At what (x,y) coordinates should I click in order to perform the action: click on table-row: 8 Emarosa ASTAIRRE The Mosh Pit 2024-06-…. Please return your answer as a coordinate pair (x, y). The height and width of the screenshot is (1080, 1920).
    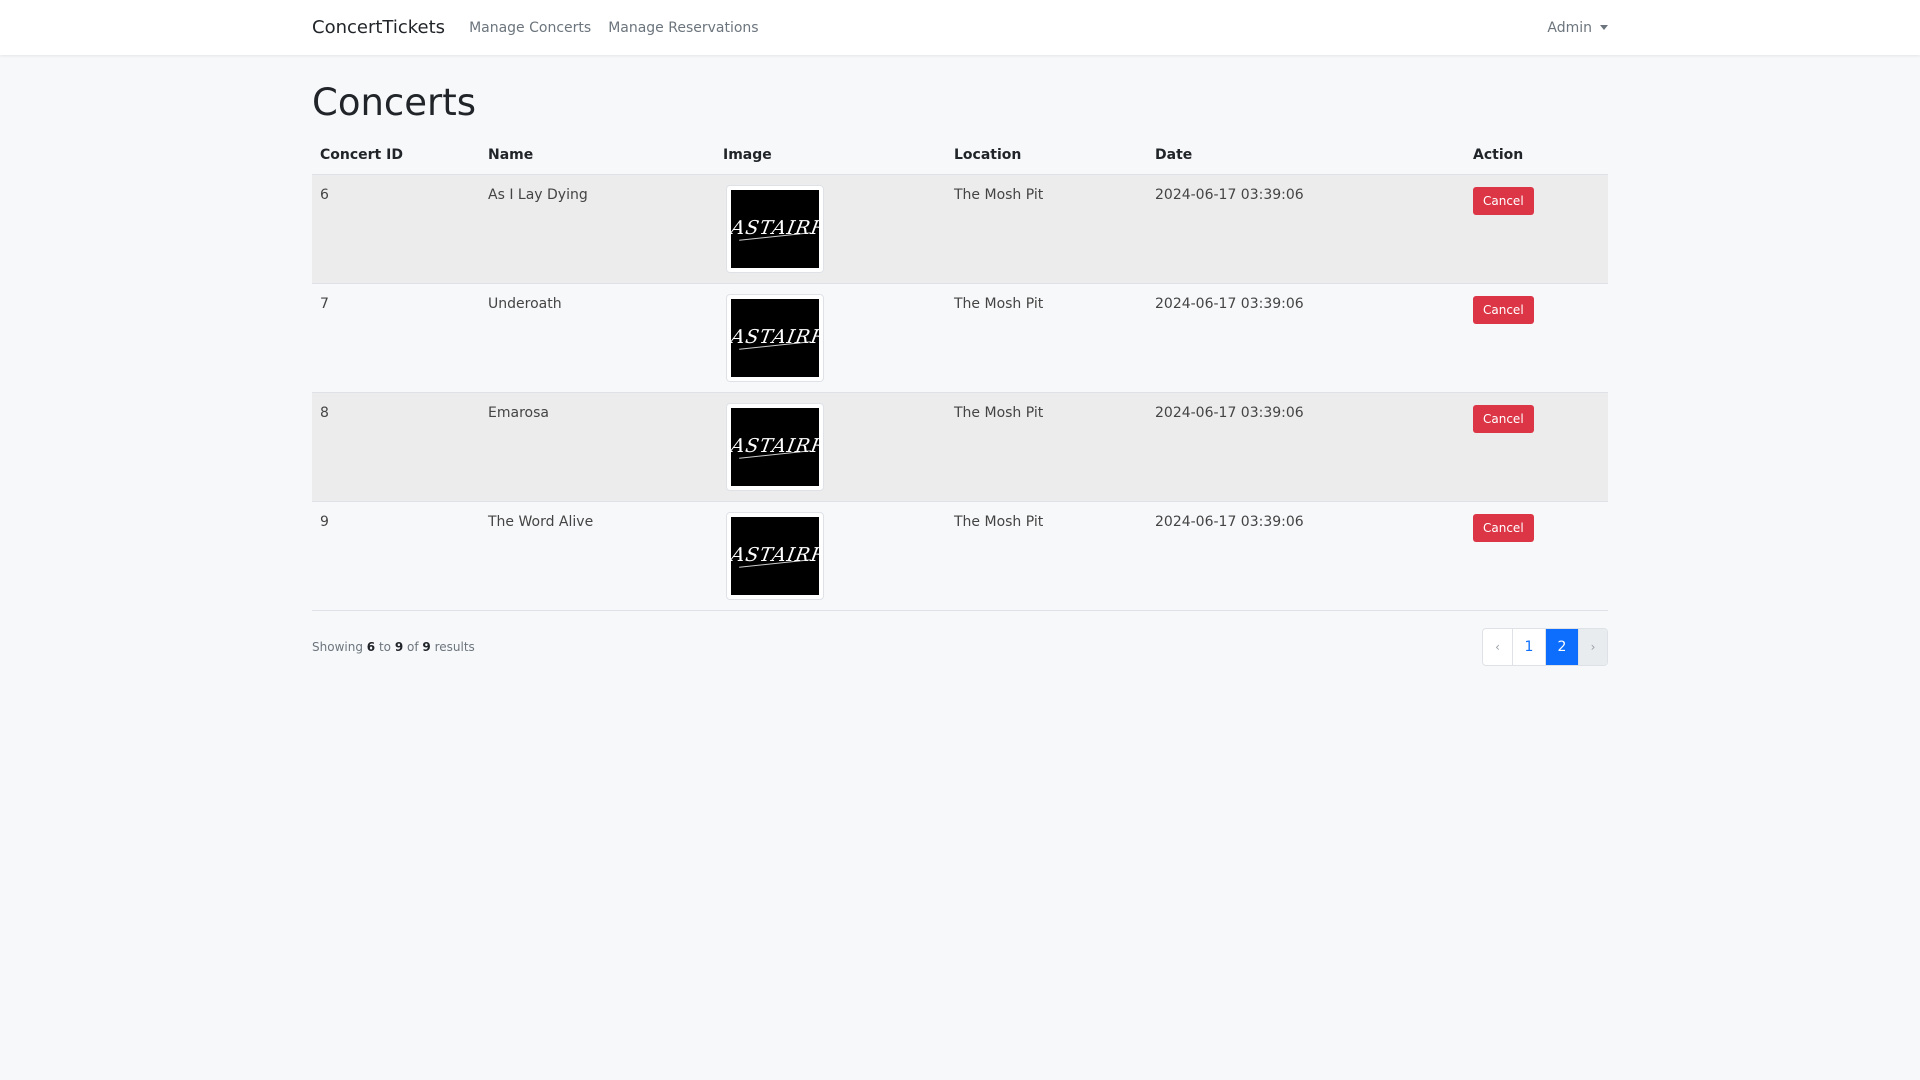
    Looking at the image, I should click on (960, 447).